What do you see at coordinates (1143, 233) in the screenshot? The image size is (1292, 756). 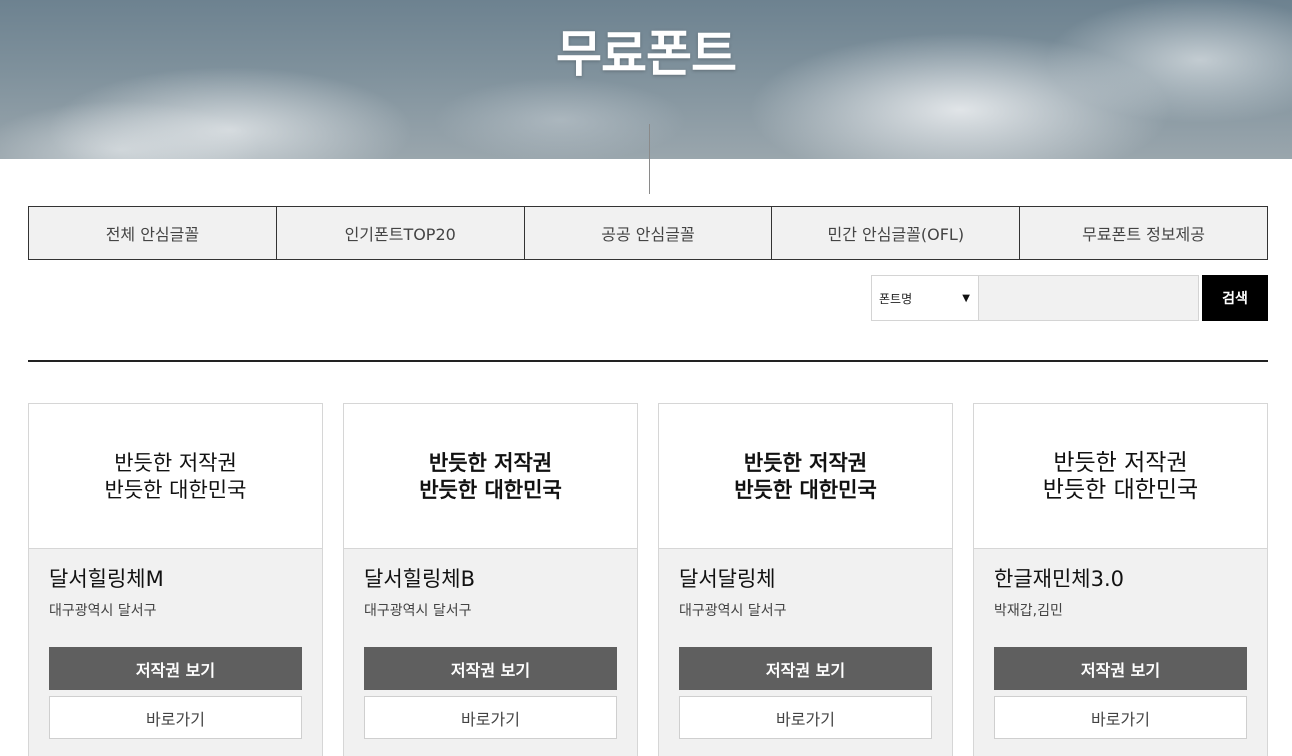 I see `tab-free-font-info: 무료폰트 정보제공` at bounding box center [1143, 233].